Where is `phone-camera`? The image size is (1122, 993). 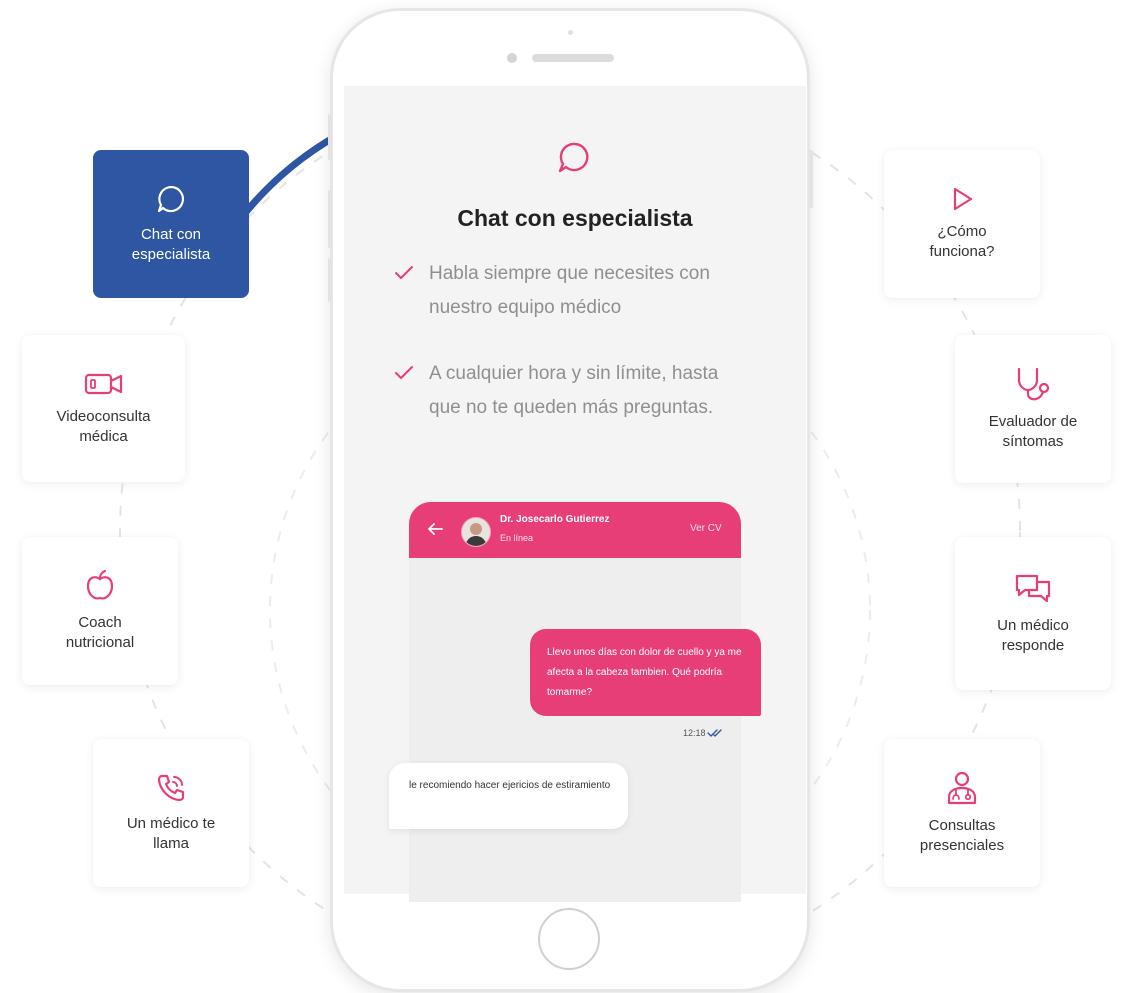 phone-camera is located at coordinates (512, 58).